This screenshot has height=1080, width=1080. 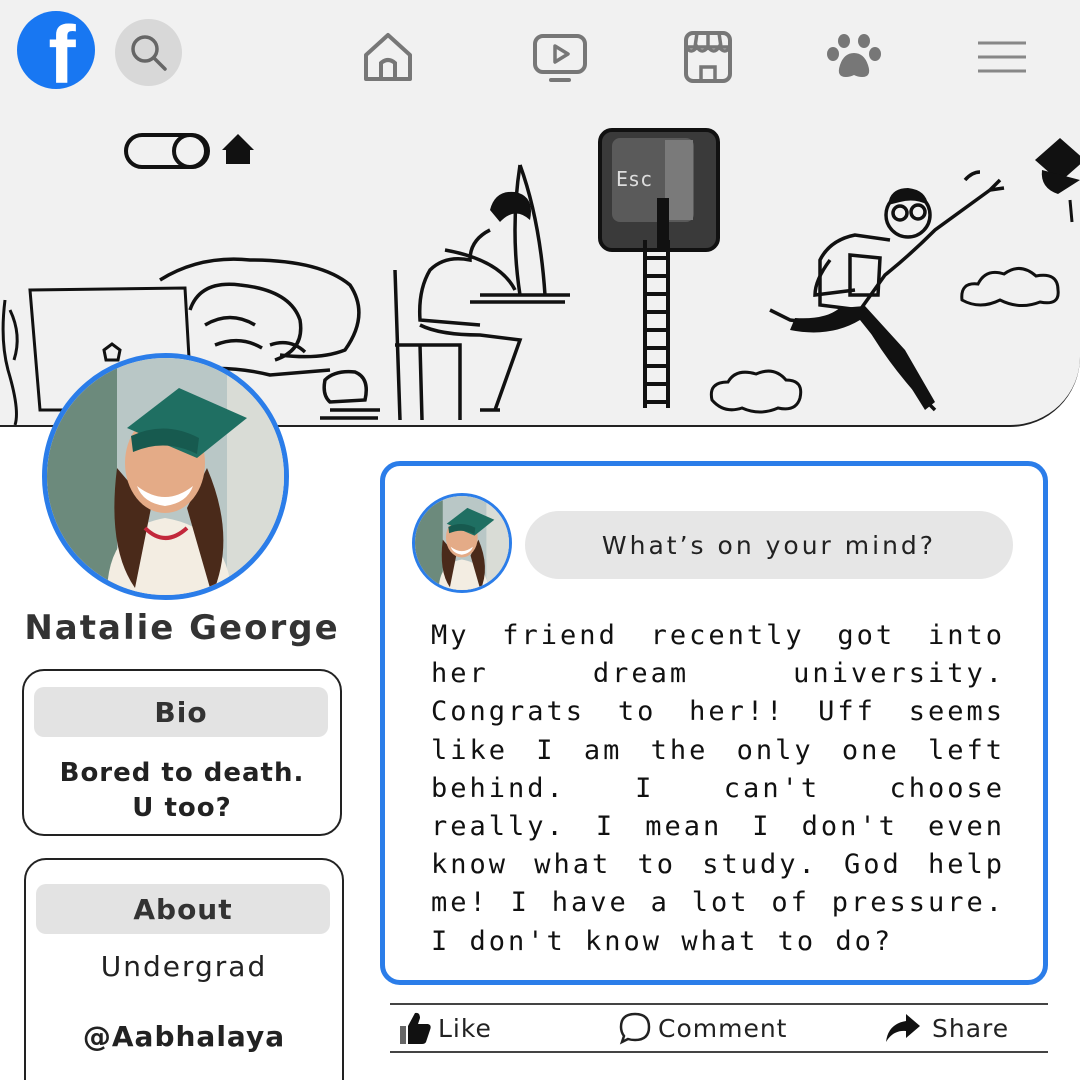 I want to click on grad-cap-doodle, so click(x=1057, y=180).